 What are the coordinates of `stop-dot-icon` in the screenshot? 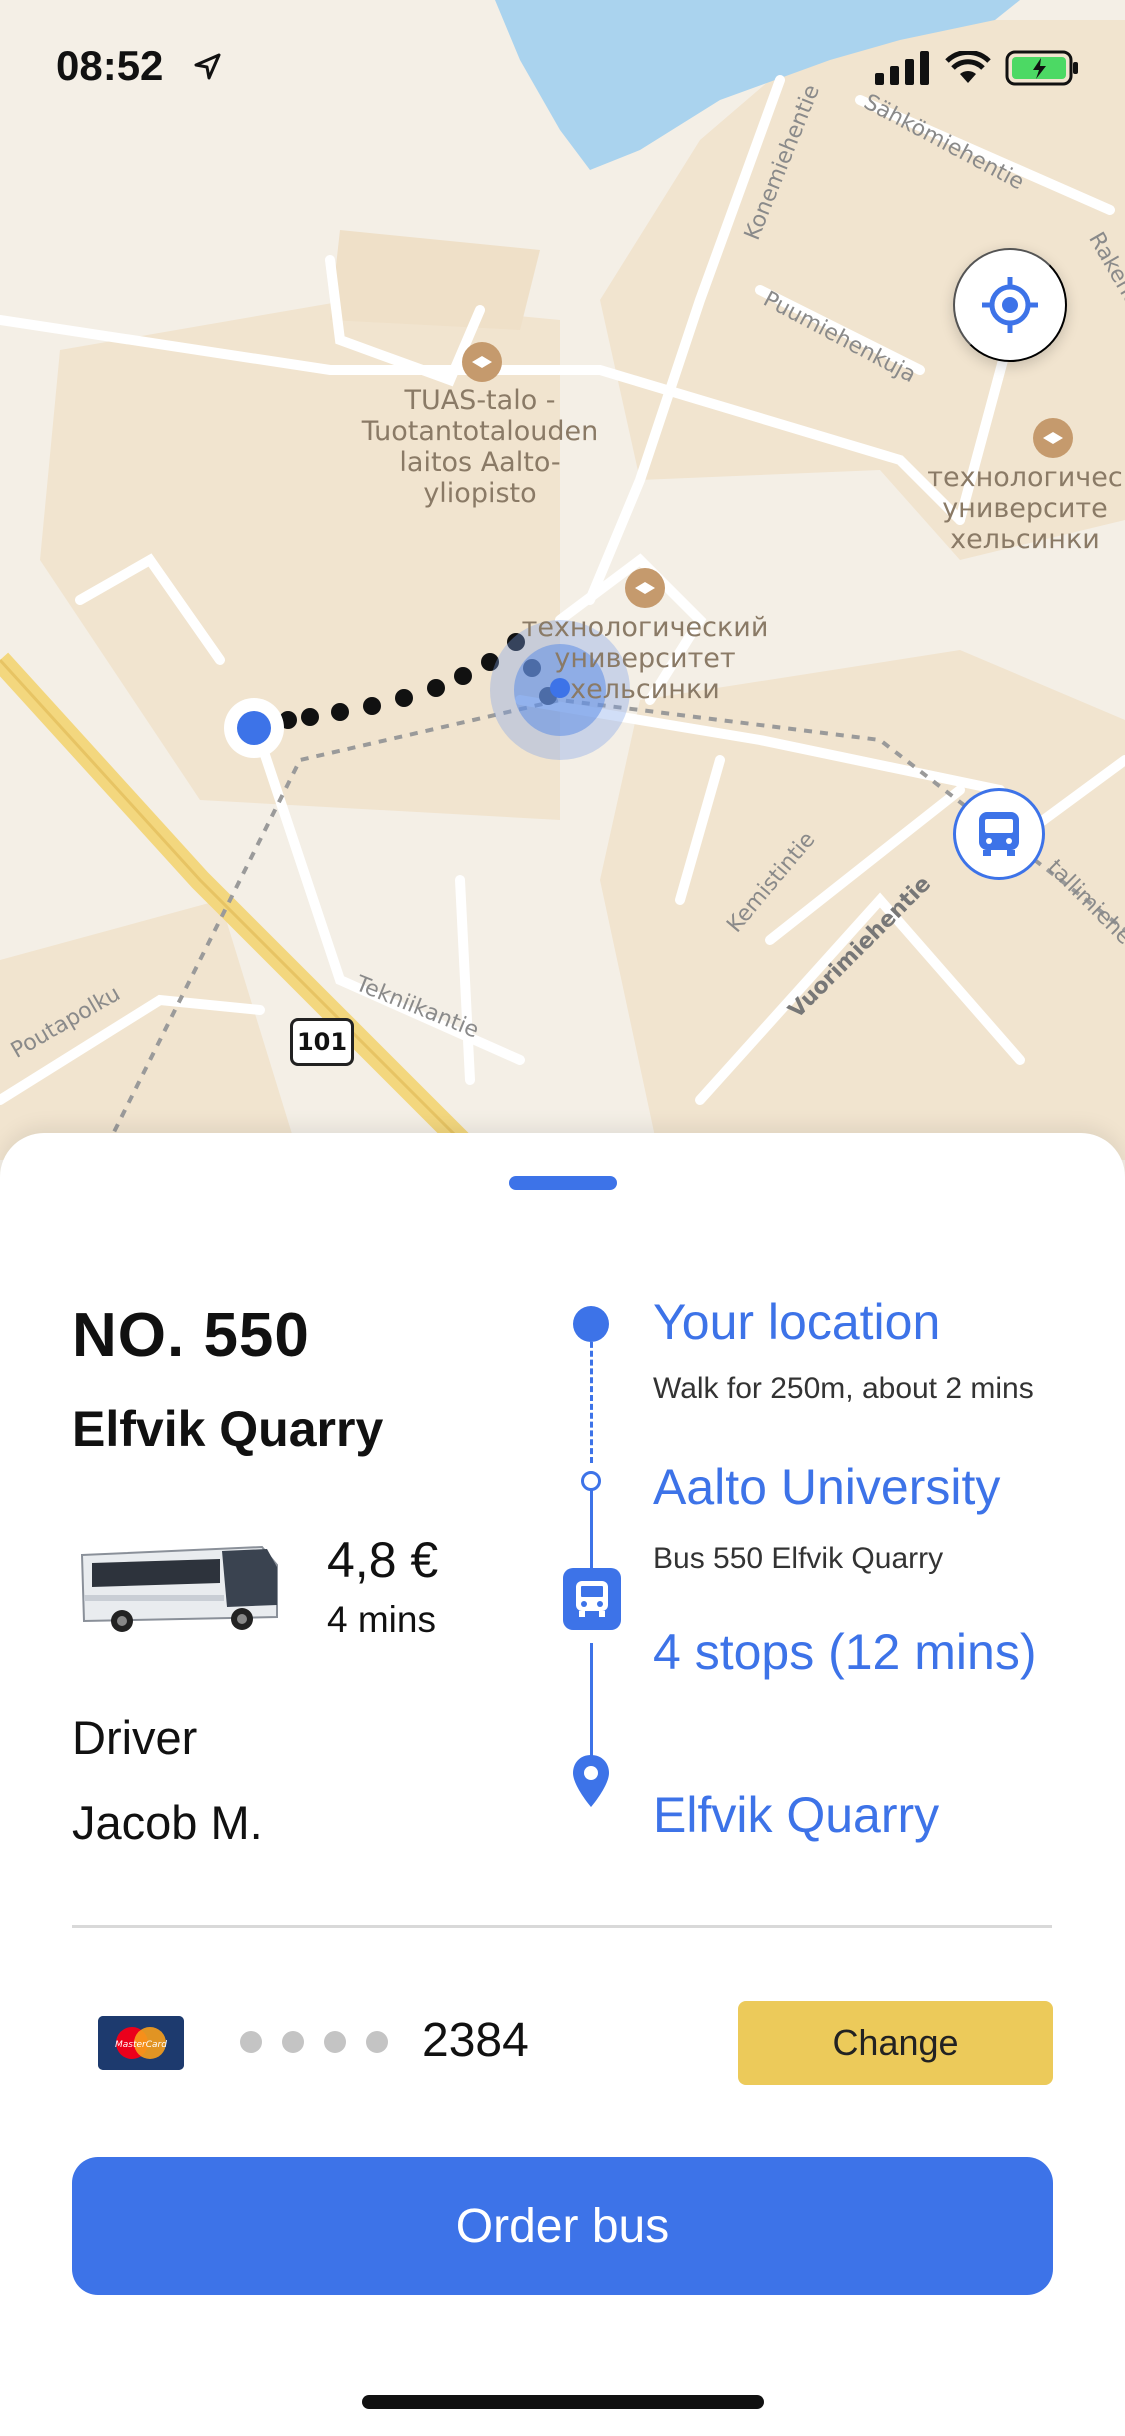 It's located at (591, 1481).